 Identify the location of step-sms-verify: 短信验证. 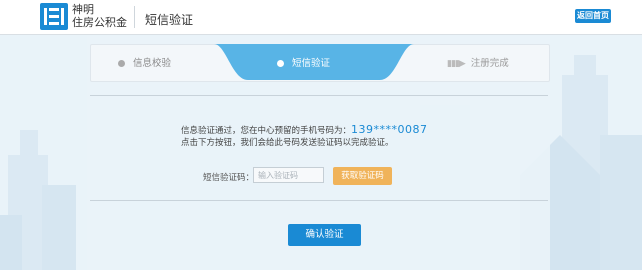
(303, 62).